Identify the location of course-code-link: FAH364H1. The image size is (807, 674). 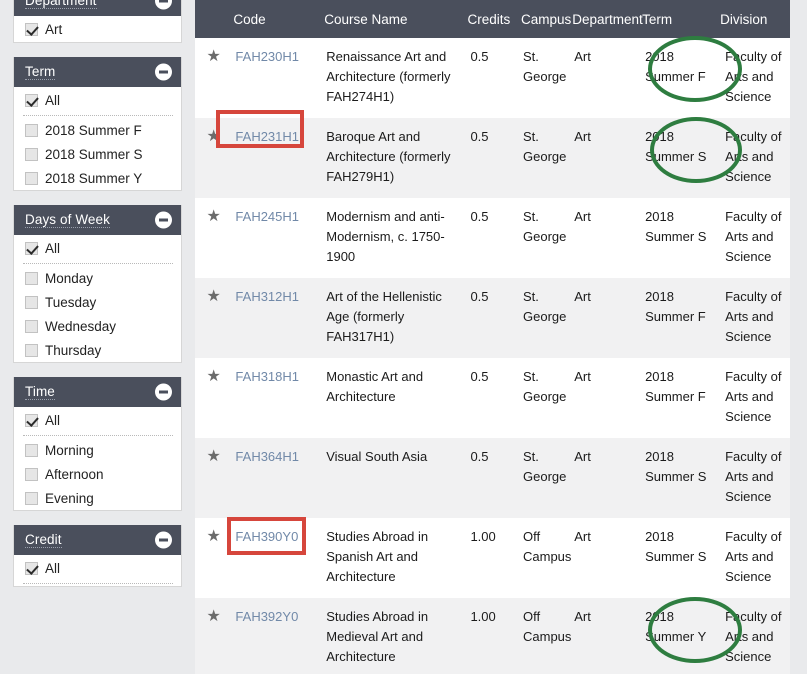
(267, 456).